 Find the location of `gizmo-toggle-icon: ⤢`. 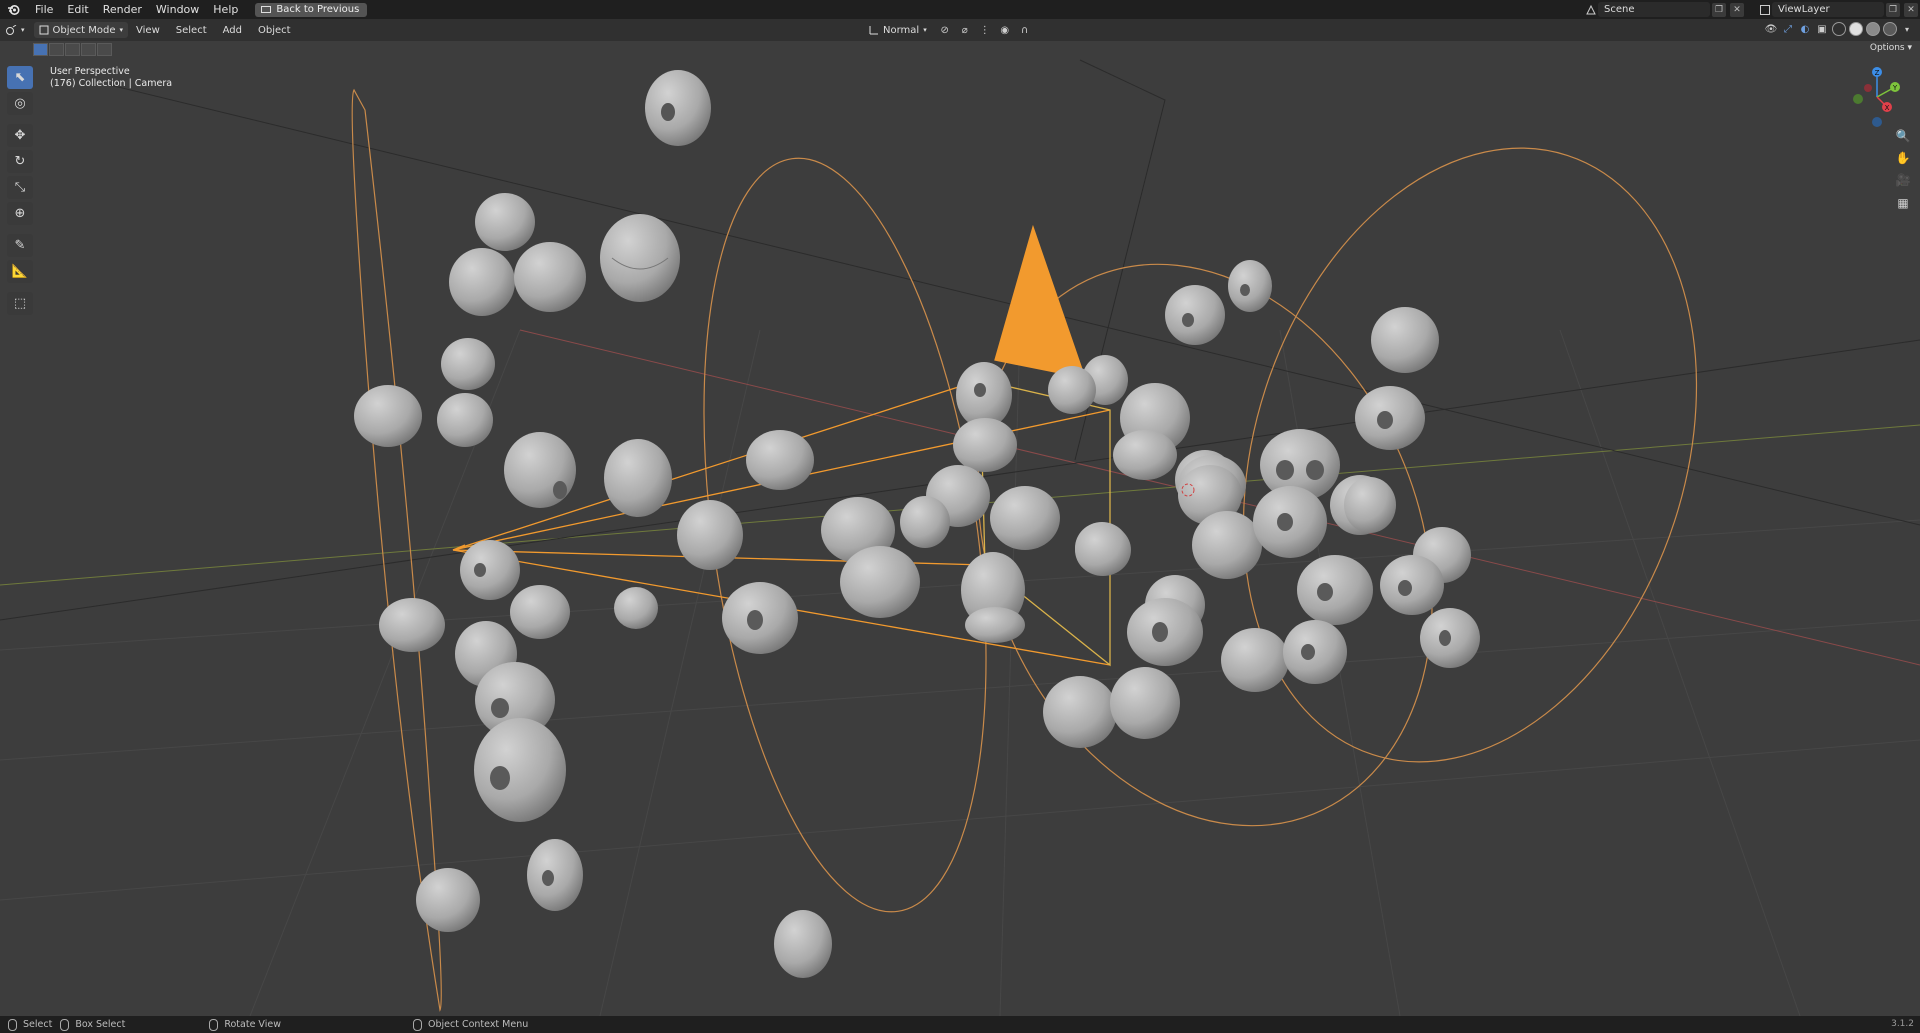

gizmo-toggle-icon: ⤢ is located at coordinates (1788, 29).